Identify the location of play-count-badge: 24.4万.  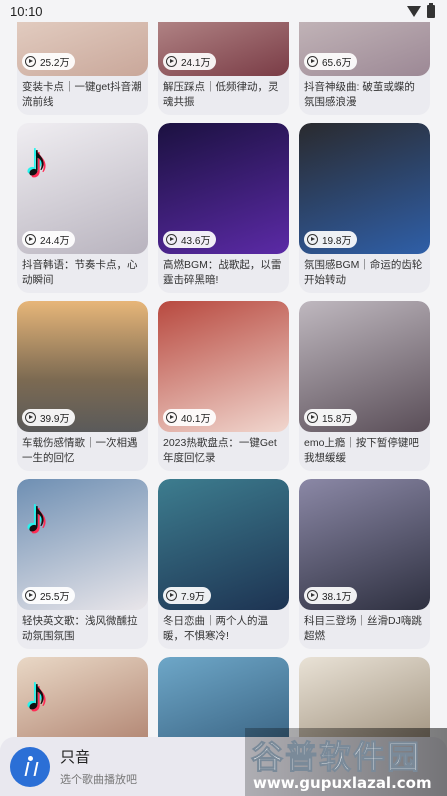
(49, 239).